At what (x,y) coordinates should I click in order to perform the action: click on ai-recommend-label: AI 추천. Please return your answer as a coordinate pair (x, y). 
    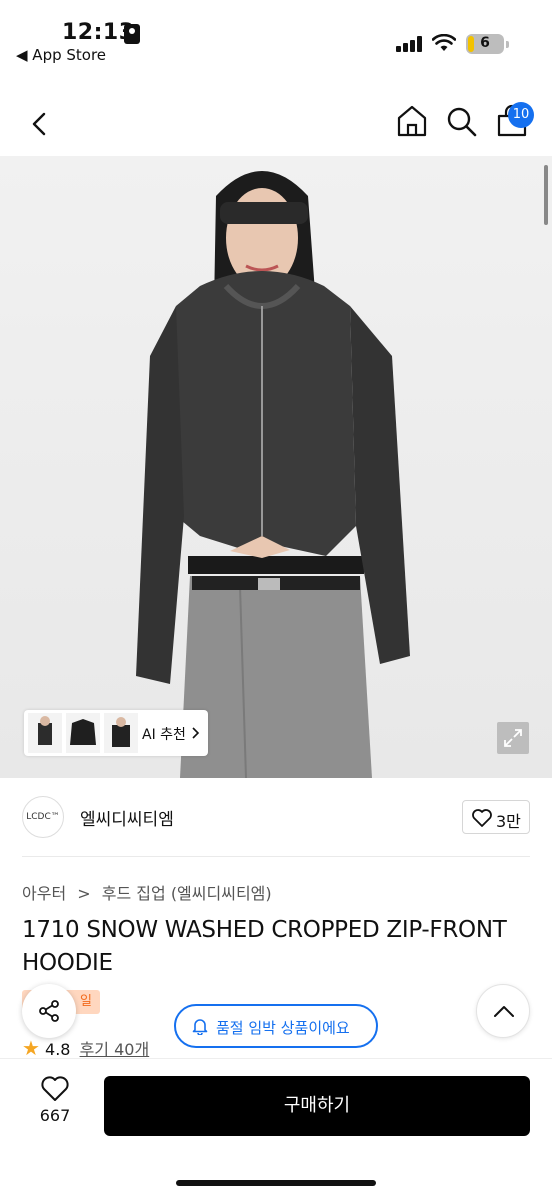
    Looking at the image, I should click on (164, 735).